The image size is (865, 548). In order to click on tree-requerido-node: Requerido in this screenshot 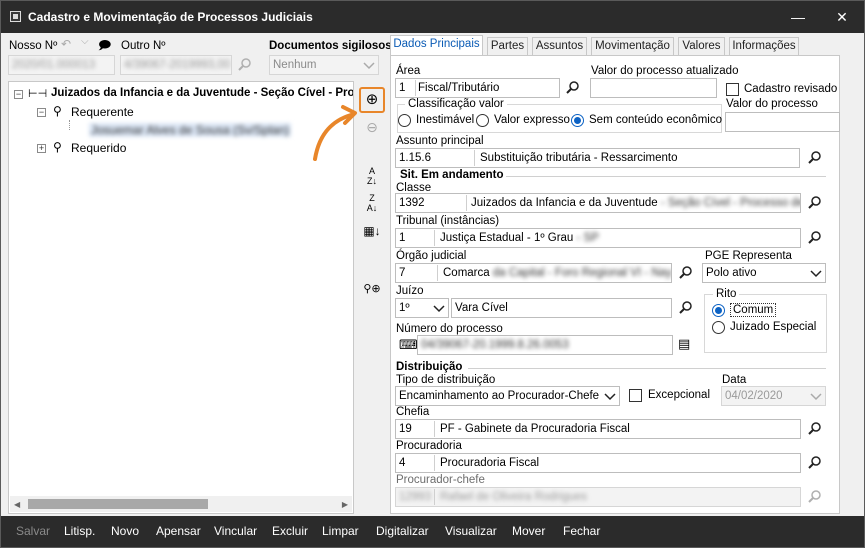, I will do `click(98, 148)`.